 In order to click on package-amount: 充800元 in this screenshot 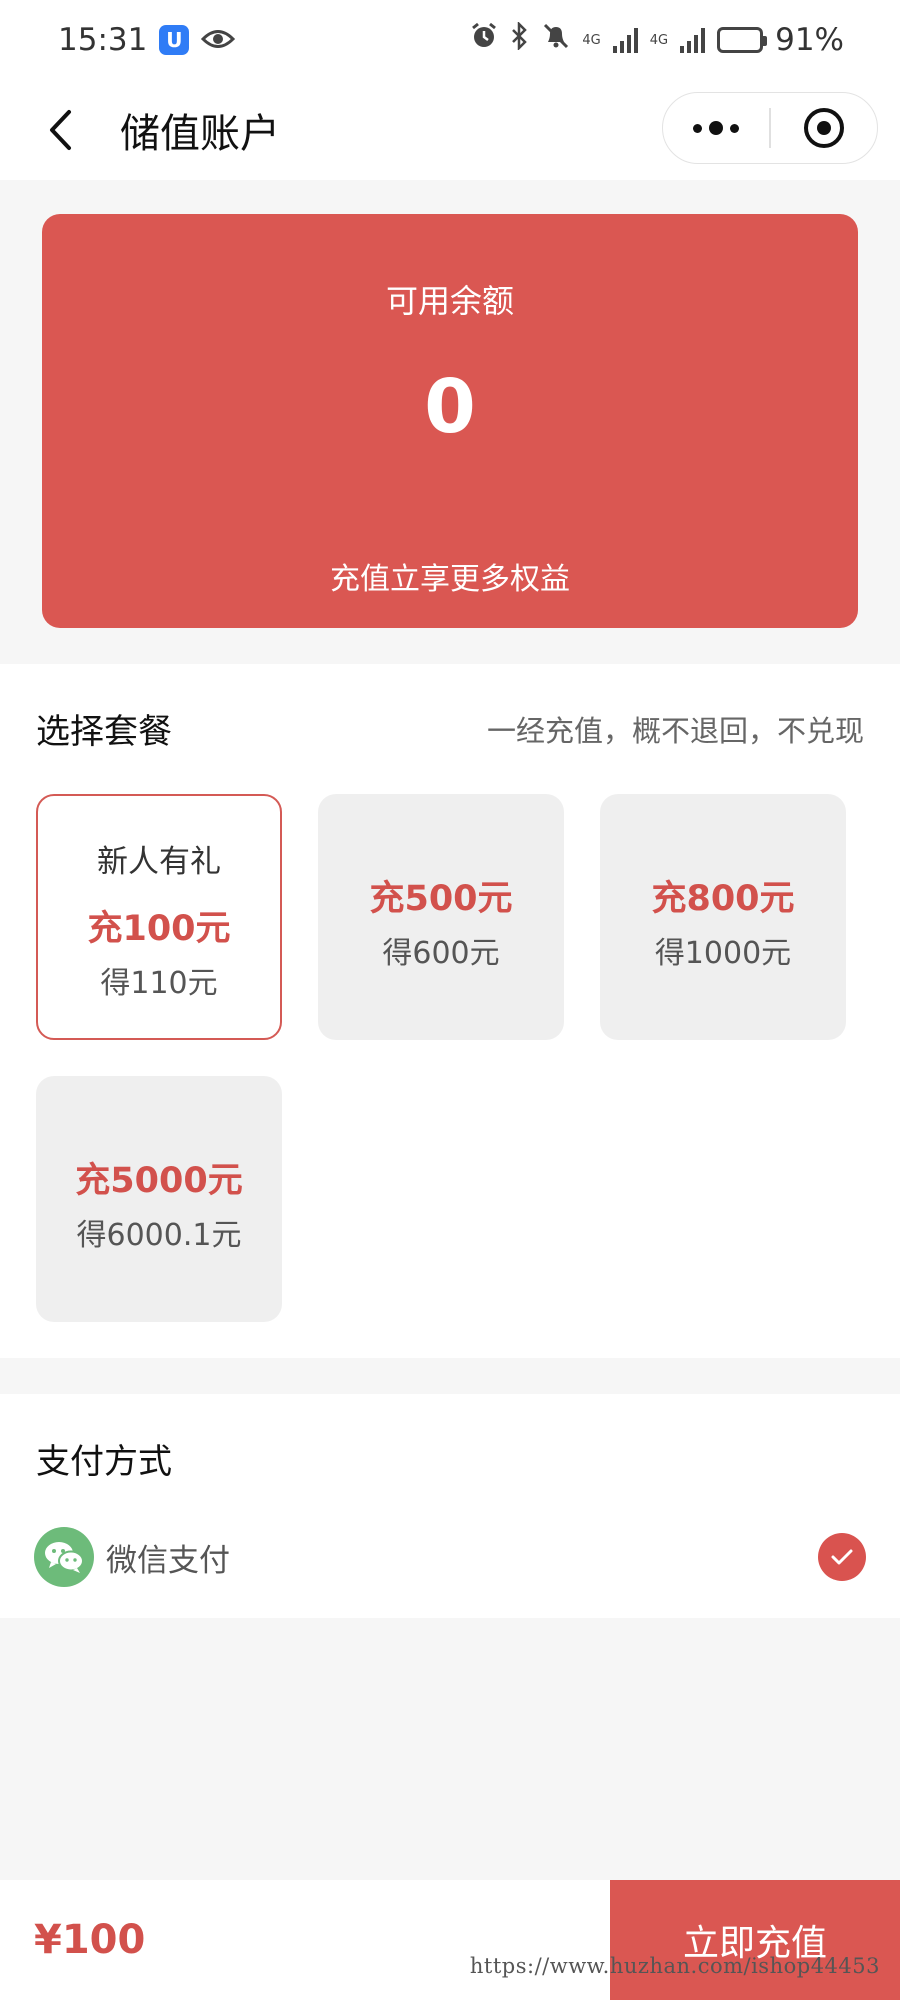, I will do `click(723, 899)`.